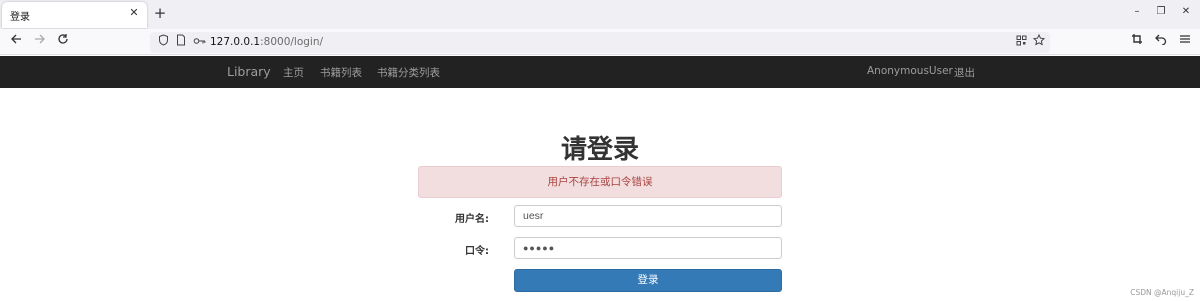 The width and height of the screenshot is (1200, 301). What do you see at coordinates (600, 182) in the screenshot?
I see `error-alert: 用户不存在或口令错误` at bounding box center [600, 182].